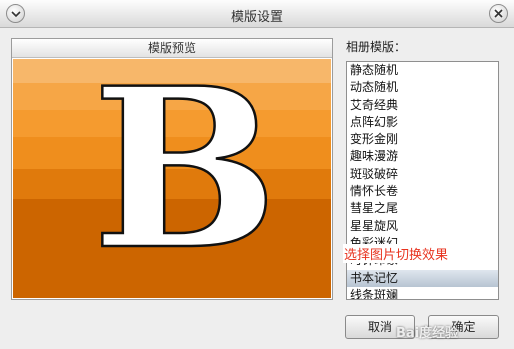  I want to click on template-list-item: 彗星之尾, so click(422, 208).